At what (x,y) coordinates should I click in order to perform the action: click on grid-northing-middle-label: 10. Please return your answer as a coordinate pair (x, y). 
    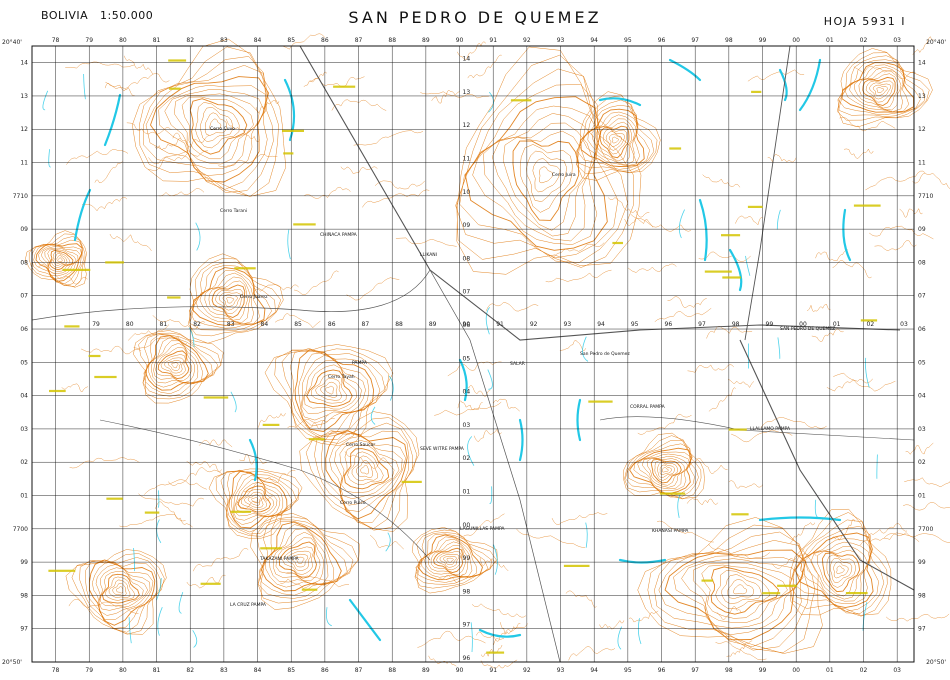
    Looking at the image, I should click on (467, 192).